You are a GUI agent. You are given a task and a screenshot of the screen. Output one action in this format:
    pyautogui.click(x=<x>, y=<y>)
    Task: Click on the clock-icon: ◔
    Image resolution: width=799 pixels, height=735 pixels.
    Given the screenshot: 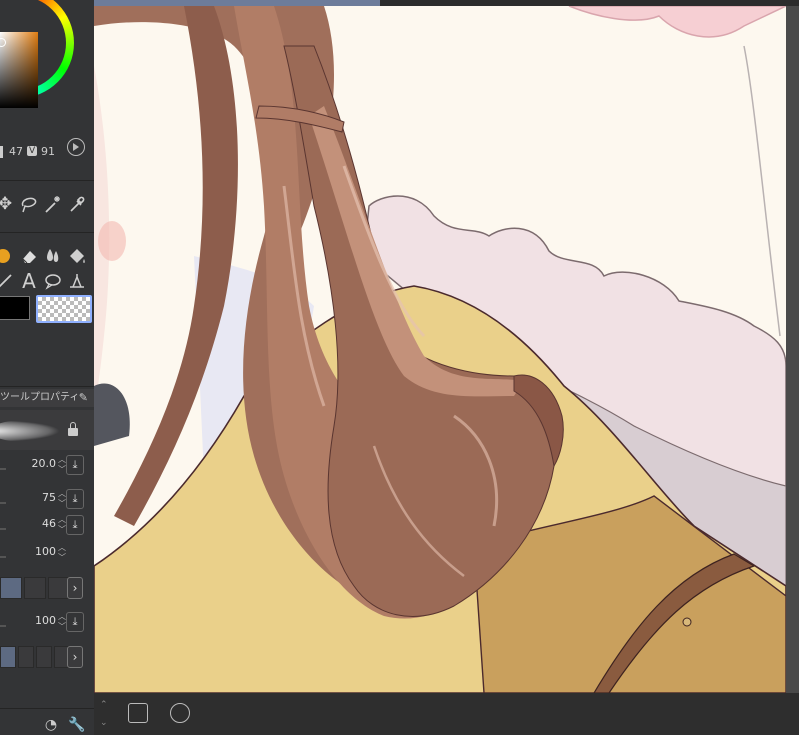 What is the action you would take?
    pyautogui.click(x=51, y=725)
    